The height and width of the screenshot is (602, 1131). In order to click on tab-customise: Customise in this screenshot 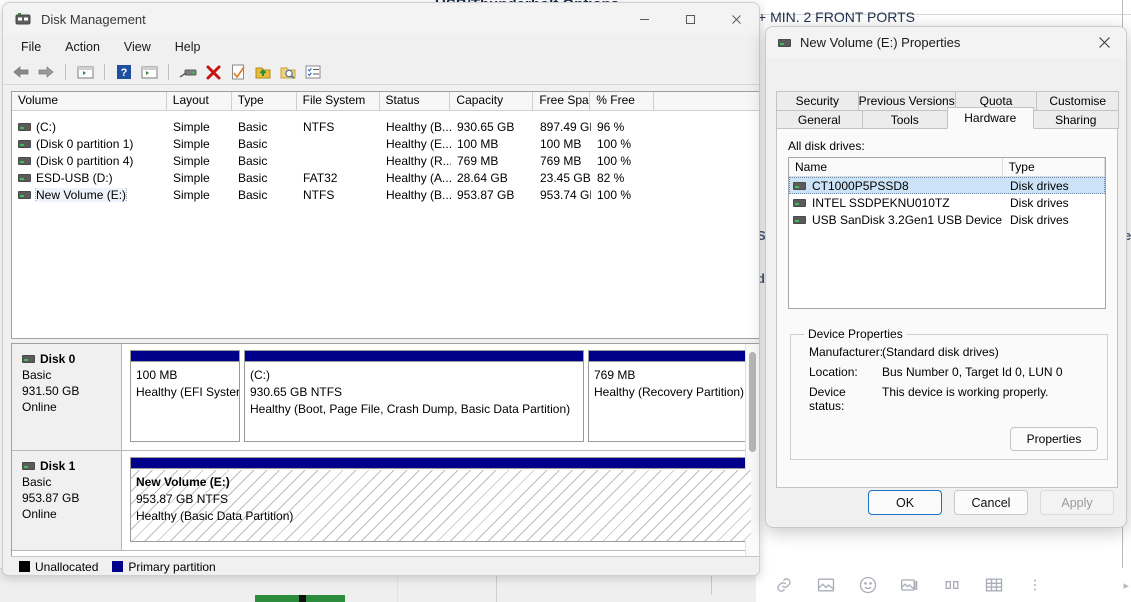, I will do `click(1078, 100)`.